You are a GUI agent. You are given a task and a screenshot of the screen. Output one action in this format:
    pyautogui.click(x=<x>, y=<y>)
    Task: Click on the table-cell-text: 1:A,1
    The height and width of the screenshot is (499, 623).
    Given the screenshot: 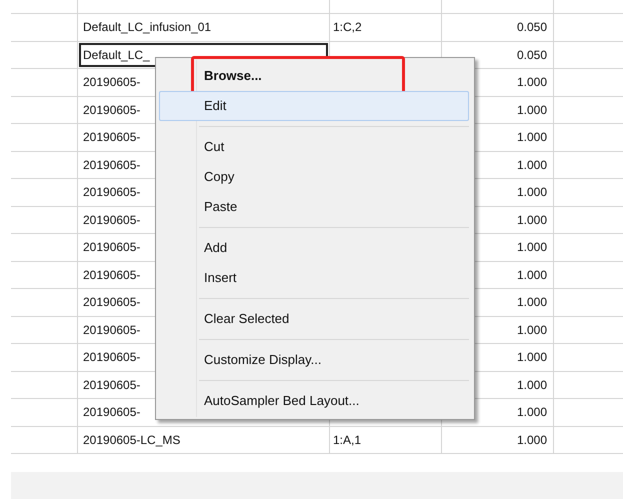 What is the action you would take?
    pyautogui.click(x=347, y=440)
    